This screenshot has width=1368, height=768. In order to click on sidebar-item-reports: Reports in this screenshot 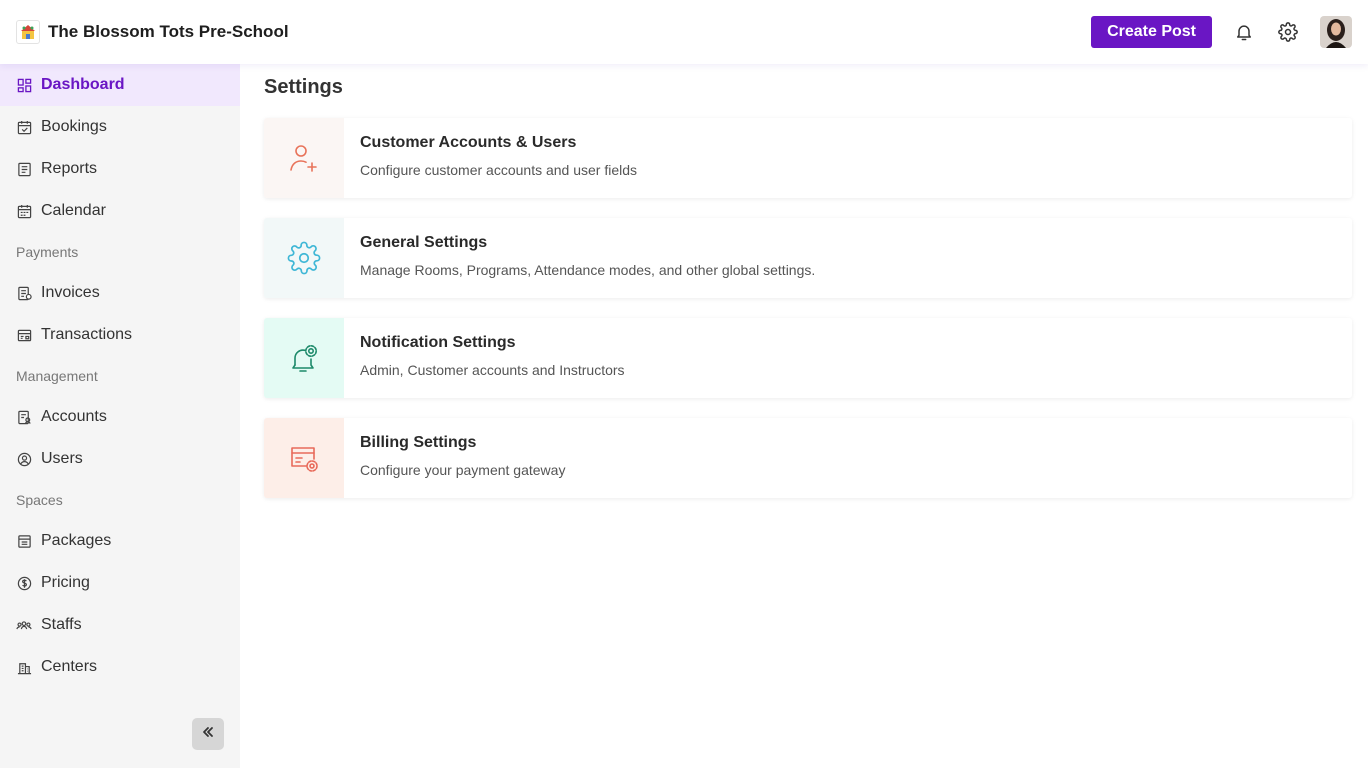, I will do `click(120, 169)`.